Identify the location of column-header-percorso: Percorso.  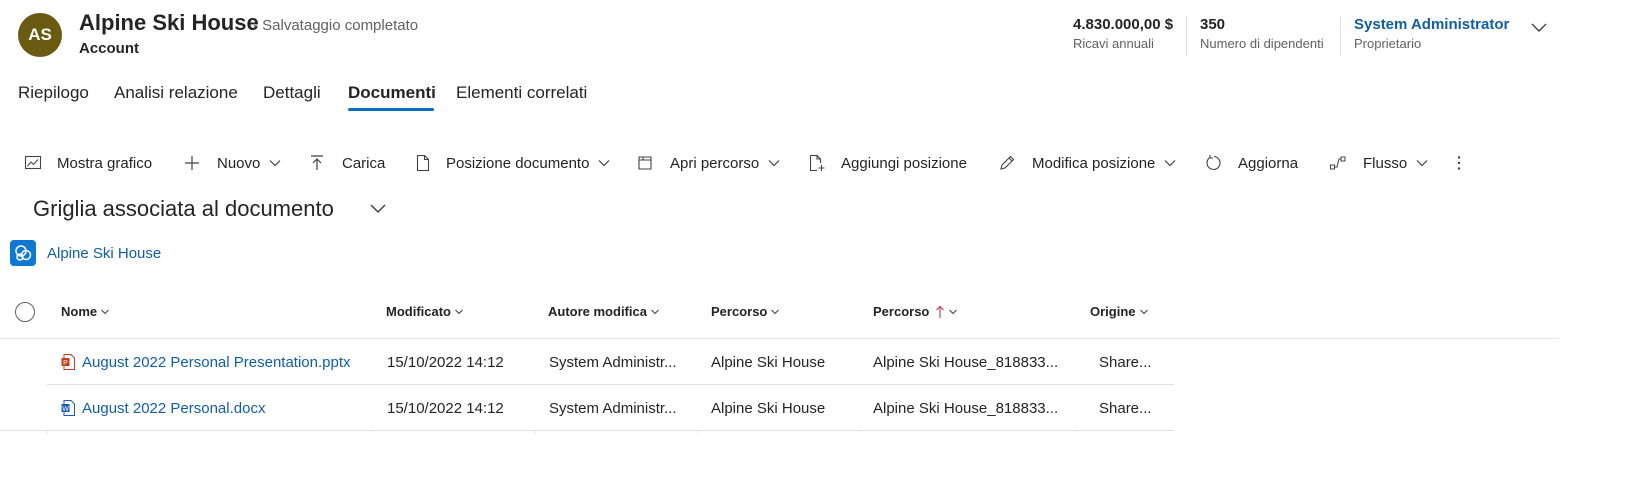
(745, 311).